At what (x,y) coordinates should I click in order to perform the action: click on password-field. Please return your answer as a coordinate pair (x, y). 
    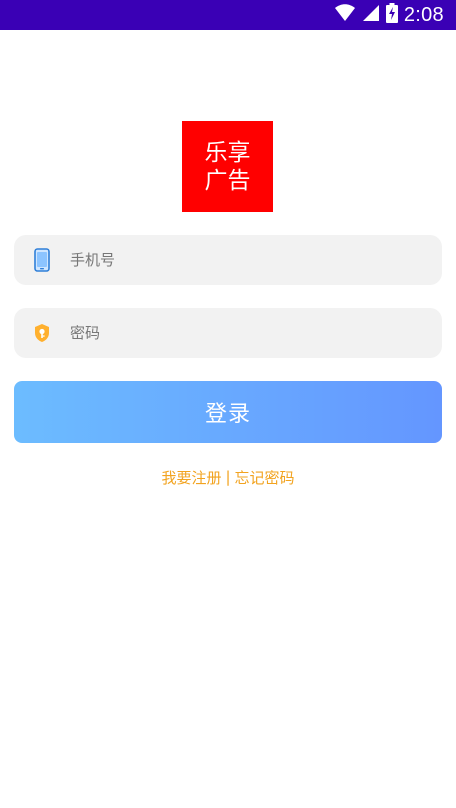
    Looking at the image, I should click on (228, 333).